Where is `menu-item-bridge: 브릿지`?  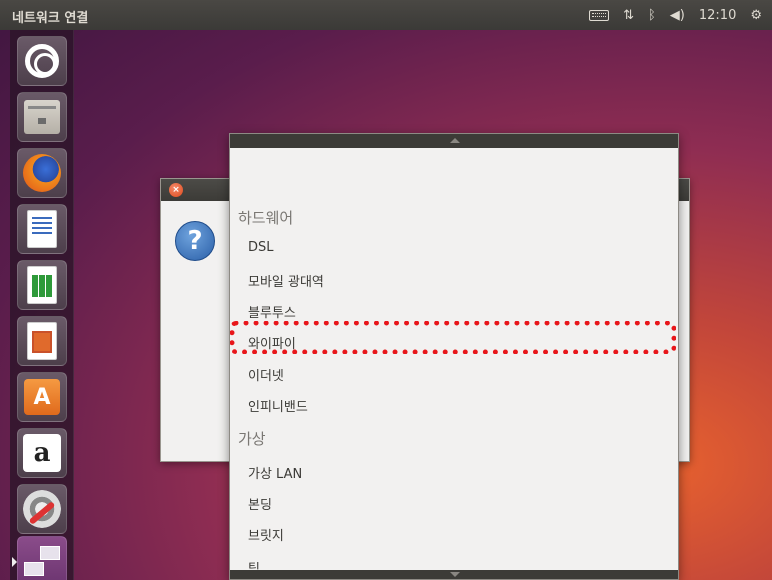
menu-item-bridge: 브릿지 is located at coordinates (266, 534).